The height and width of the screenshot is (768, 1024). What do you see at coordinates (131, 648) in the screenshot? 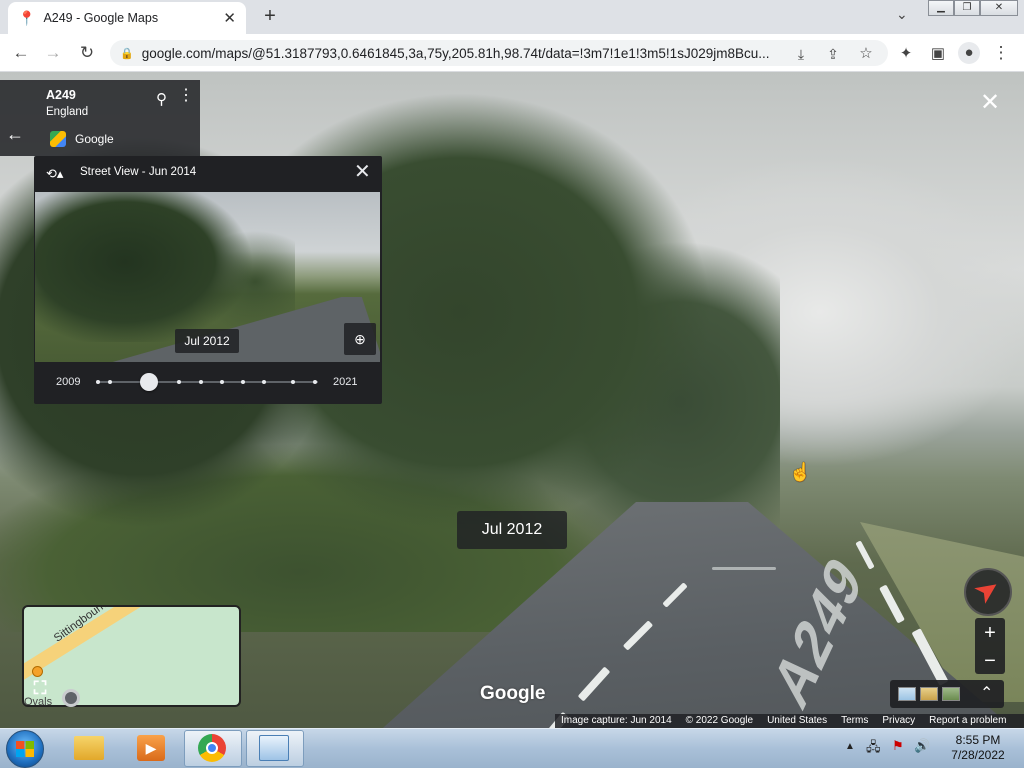
I see `minimap-road` at bounding box center [131, 648].